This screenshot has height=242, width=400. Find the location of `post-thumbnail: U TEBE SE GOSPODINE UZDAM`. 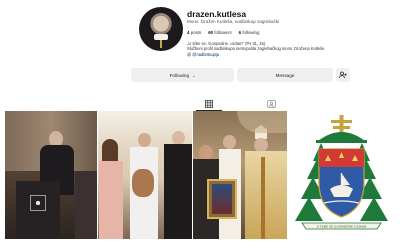

post-thumbnail: U TEBE SE GOSPODINE UZDAM is located at coordinates (341, 175).